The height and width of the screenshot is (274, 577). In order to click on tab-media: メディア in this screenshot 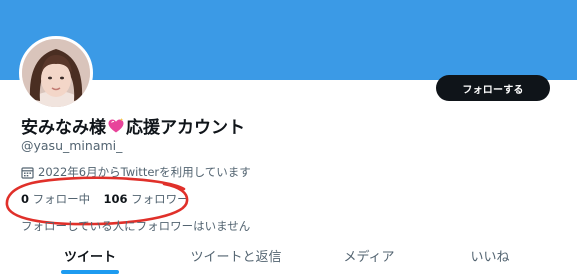, I will do `click(369, 257)`.